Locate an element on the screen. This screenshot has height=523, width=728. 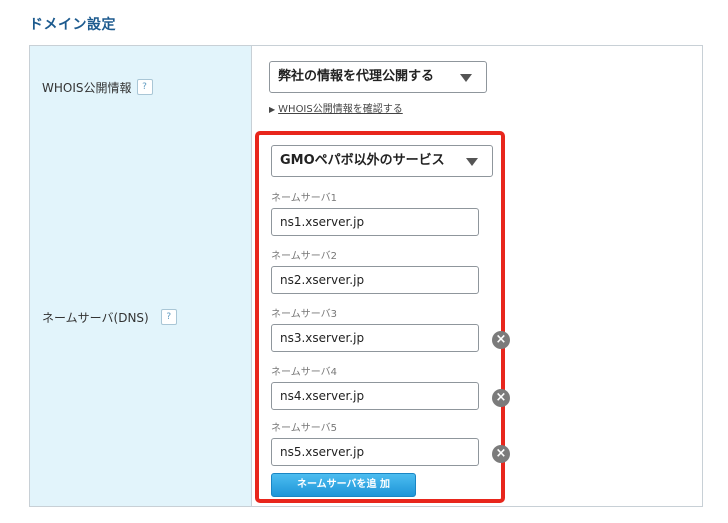
nameserver-help-icon: ? is located at coordinates (168, 317).